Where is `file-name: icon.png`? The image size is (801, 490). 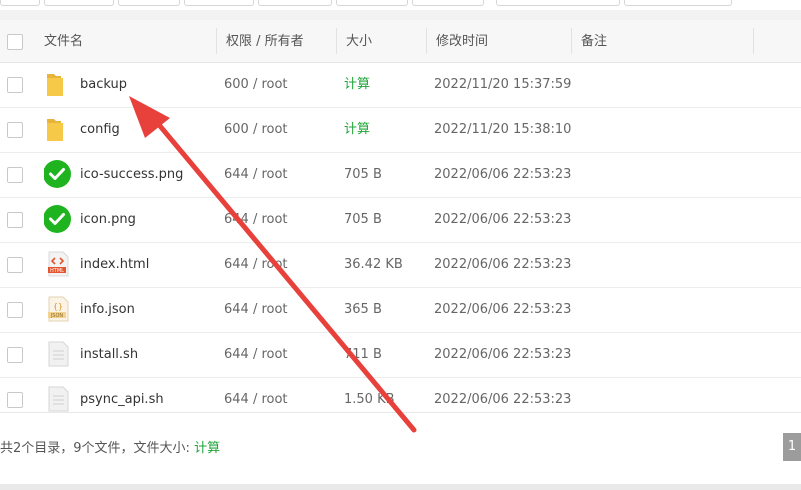
file-name: icon.png is located at coordinates (108, 219).